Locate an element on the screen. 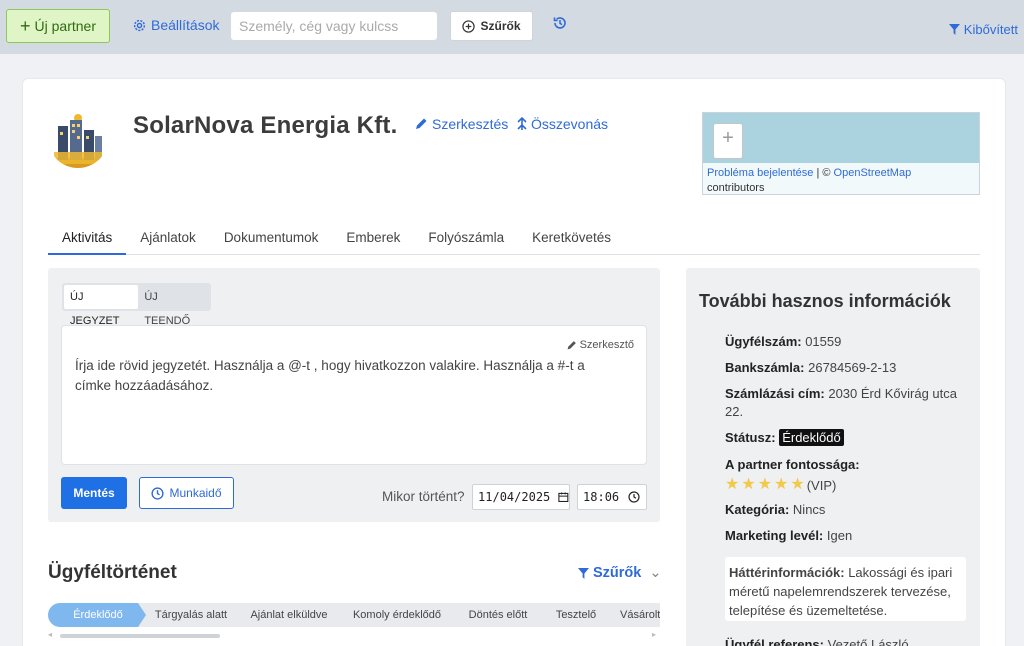 This screenshot has height=646, width=1024. tab-new-todo: ÚJ TEENDŐ is located at coordinates (173, 306).